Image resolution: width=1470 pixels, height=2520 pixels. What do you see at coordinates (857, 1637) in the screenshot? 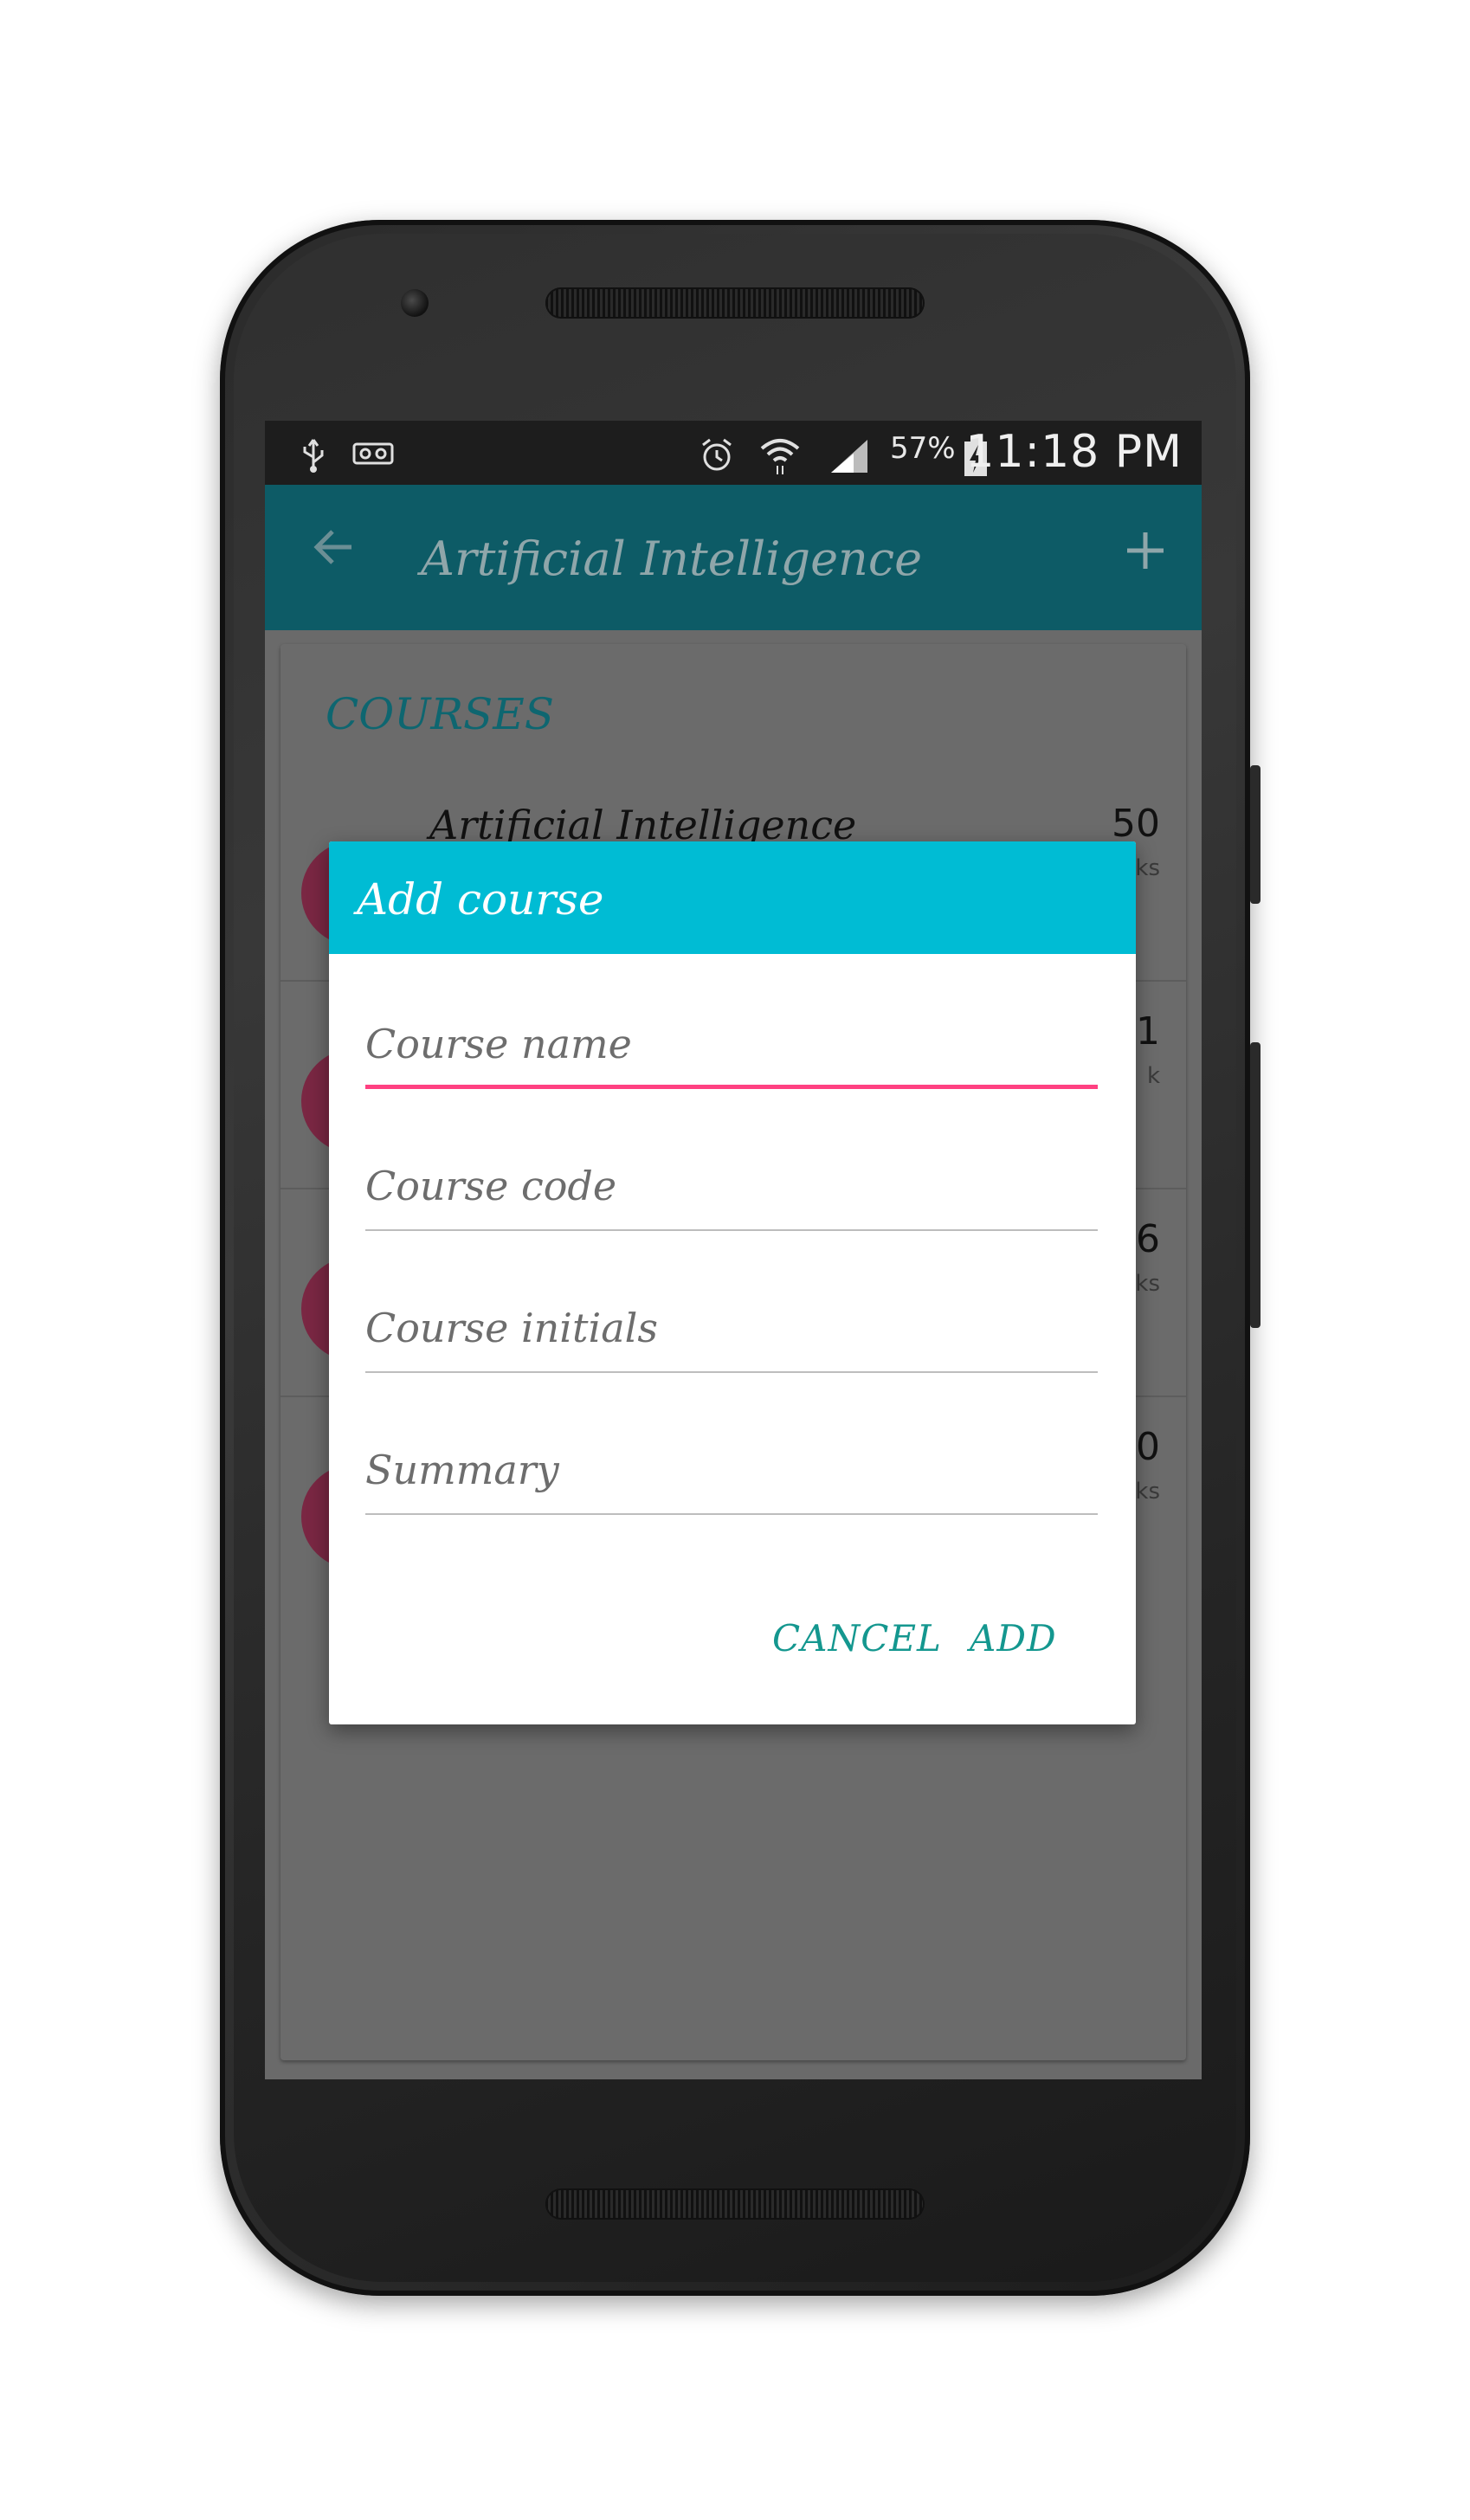
I see `cancel-button: CANCEL` at bounding box center [857, 1637].